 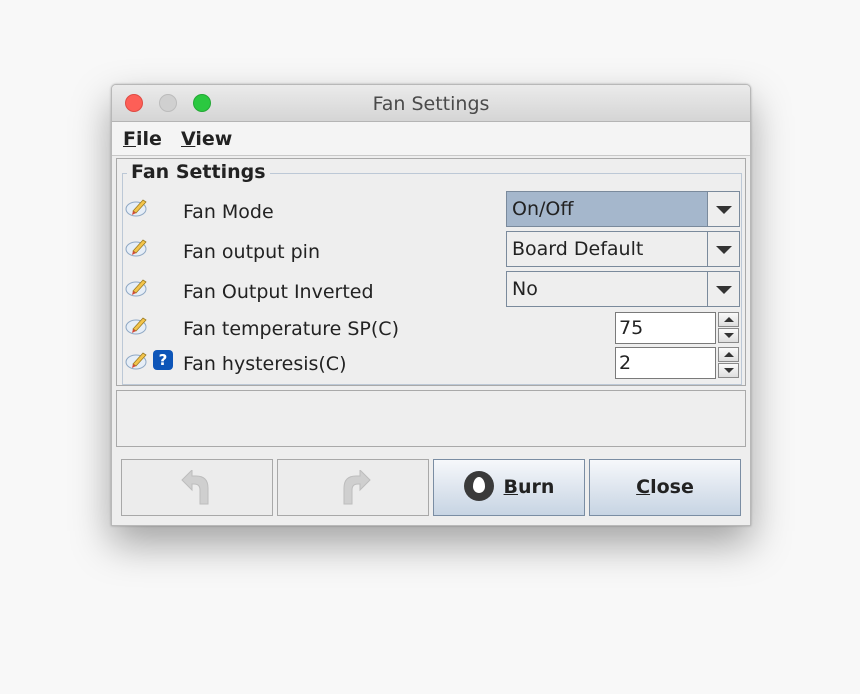 What do you see at coordinates (478, 485) in the screenshot?
I see `flame-icon` at bounding box center [478, 485].